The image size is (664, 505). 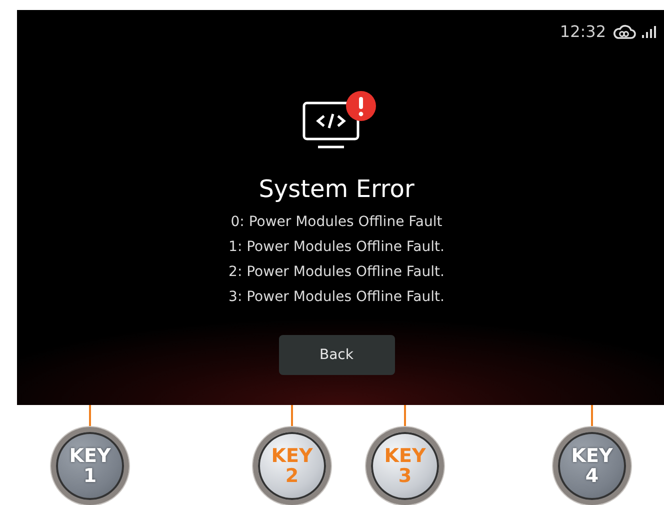 What do you see at coordinates (336, 355) in the screenshot?
I see `back-button: Back` at bounding box center [336, 355].